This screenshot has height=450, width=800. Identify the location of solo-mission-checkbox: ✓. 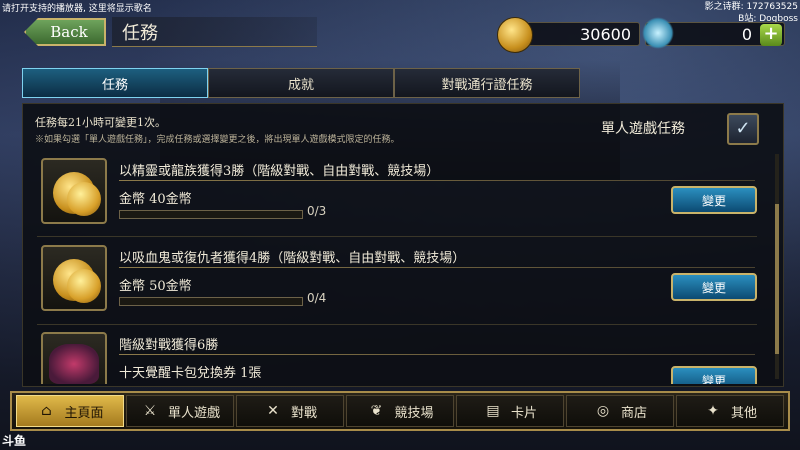
(743, 129).